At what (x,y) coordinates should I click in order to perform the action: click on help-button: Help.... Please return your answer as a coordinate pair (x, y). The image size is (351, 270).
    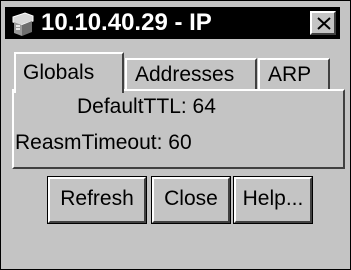
    Looking at the image, I should click on (273, 200).